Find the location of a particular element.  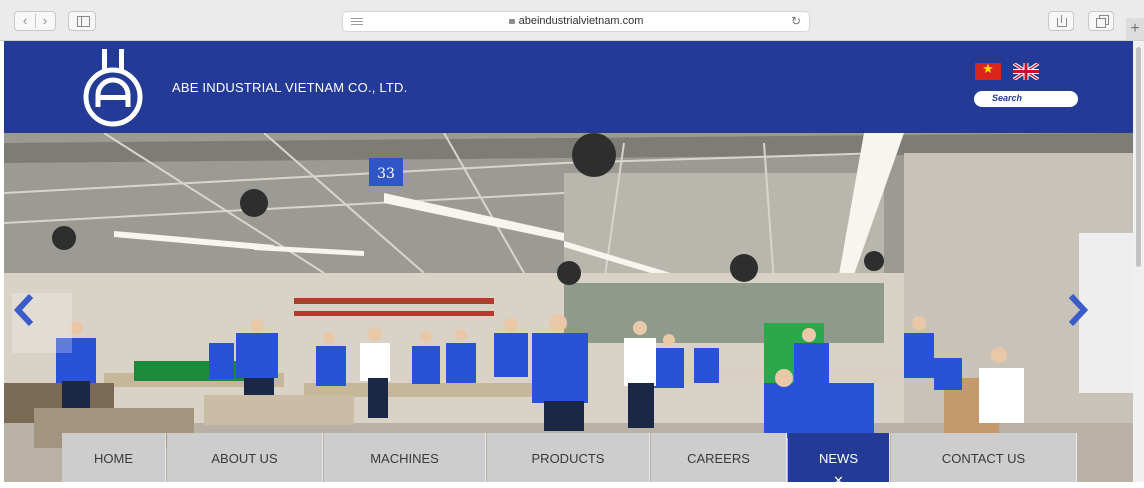

carousel-prev-button is located at coordinates (42, 323).